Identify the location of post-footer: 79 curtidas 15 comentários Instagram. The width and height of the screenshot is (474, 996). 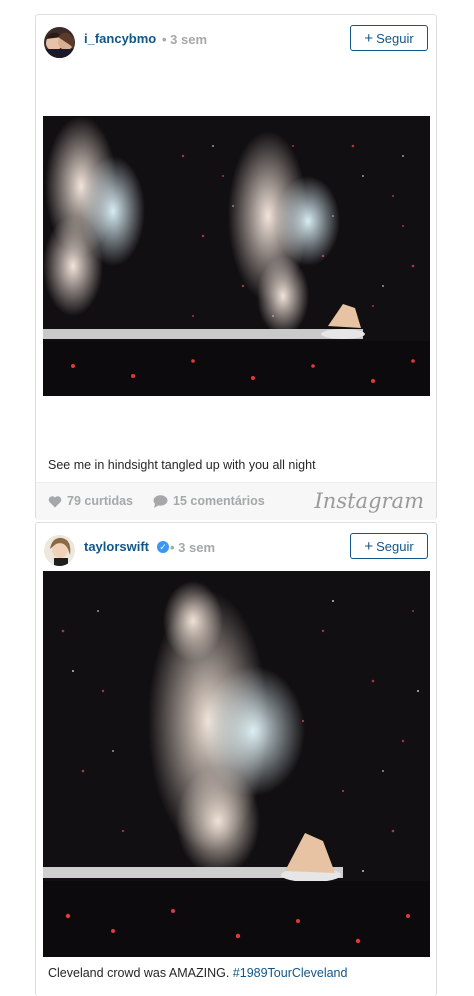
(236, 501).